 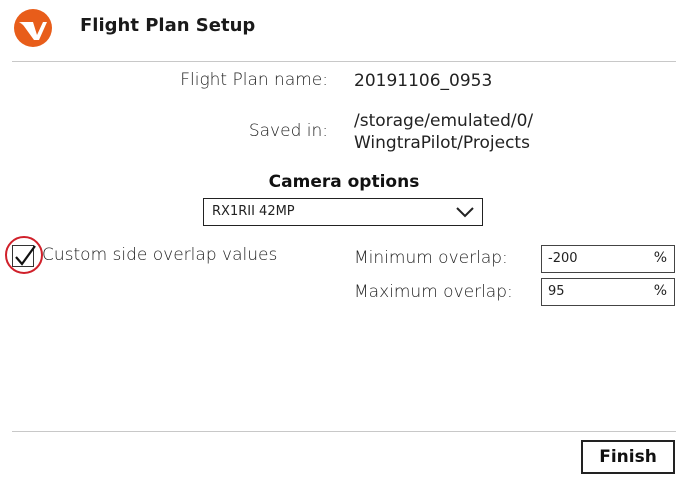 What do you see at coordinates (159, 255) in the screenshot?
I see `custom-overlap-label: Custom side overlap values` at bounding box center [159, 255].